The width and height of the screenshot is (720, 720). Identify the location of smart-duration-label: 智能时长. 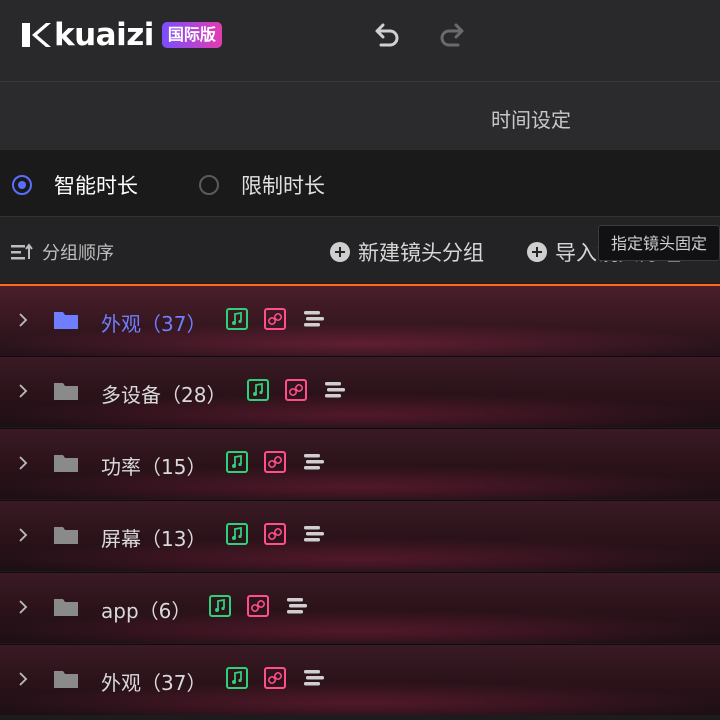
(96, 186).